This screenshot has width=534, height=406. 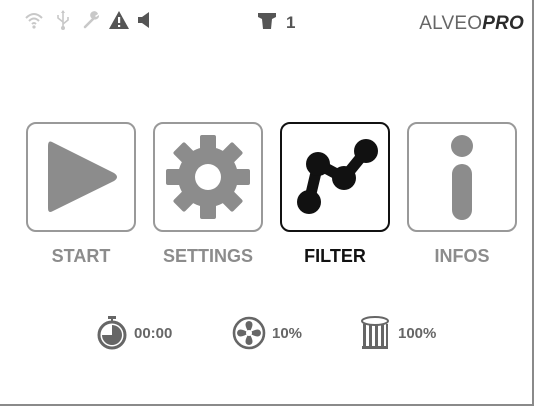 What do you see at coordinates (287, 333) in the screenshot?
I see `fan-value: 10%` at bounding box center [287, 333].